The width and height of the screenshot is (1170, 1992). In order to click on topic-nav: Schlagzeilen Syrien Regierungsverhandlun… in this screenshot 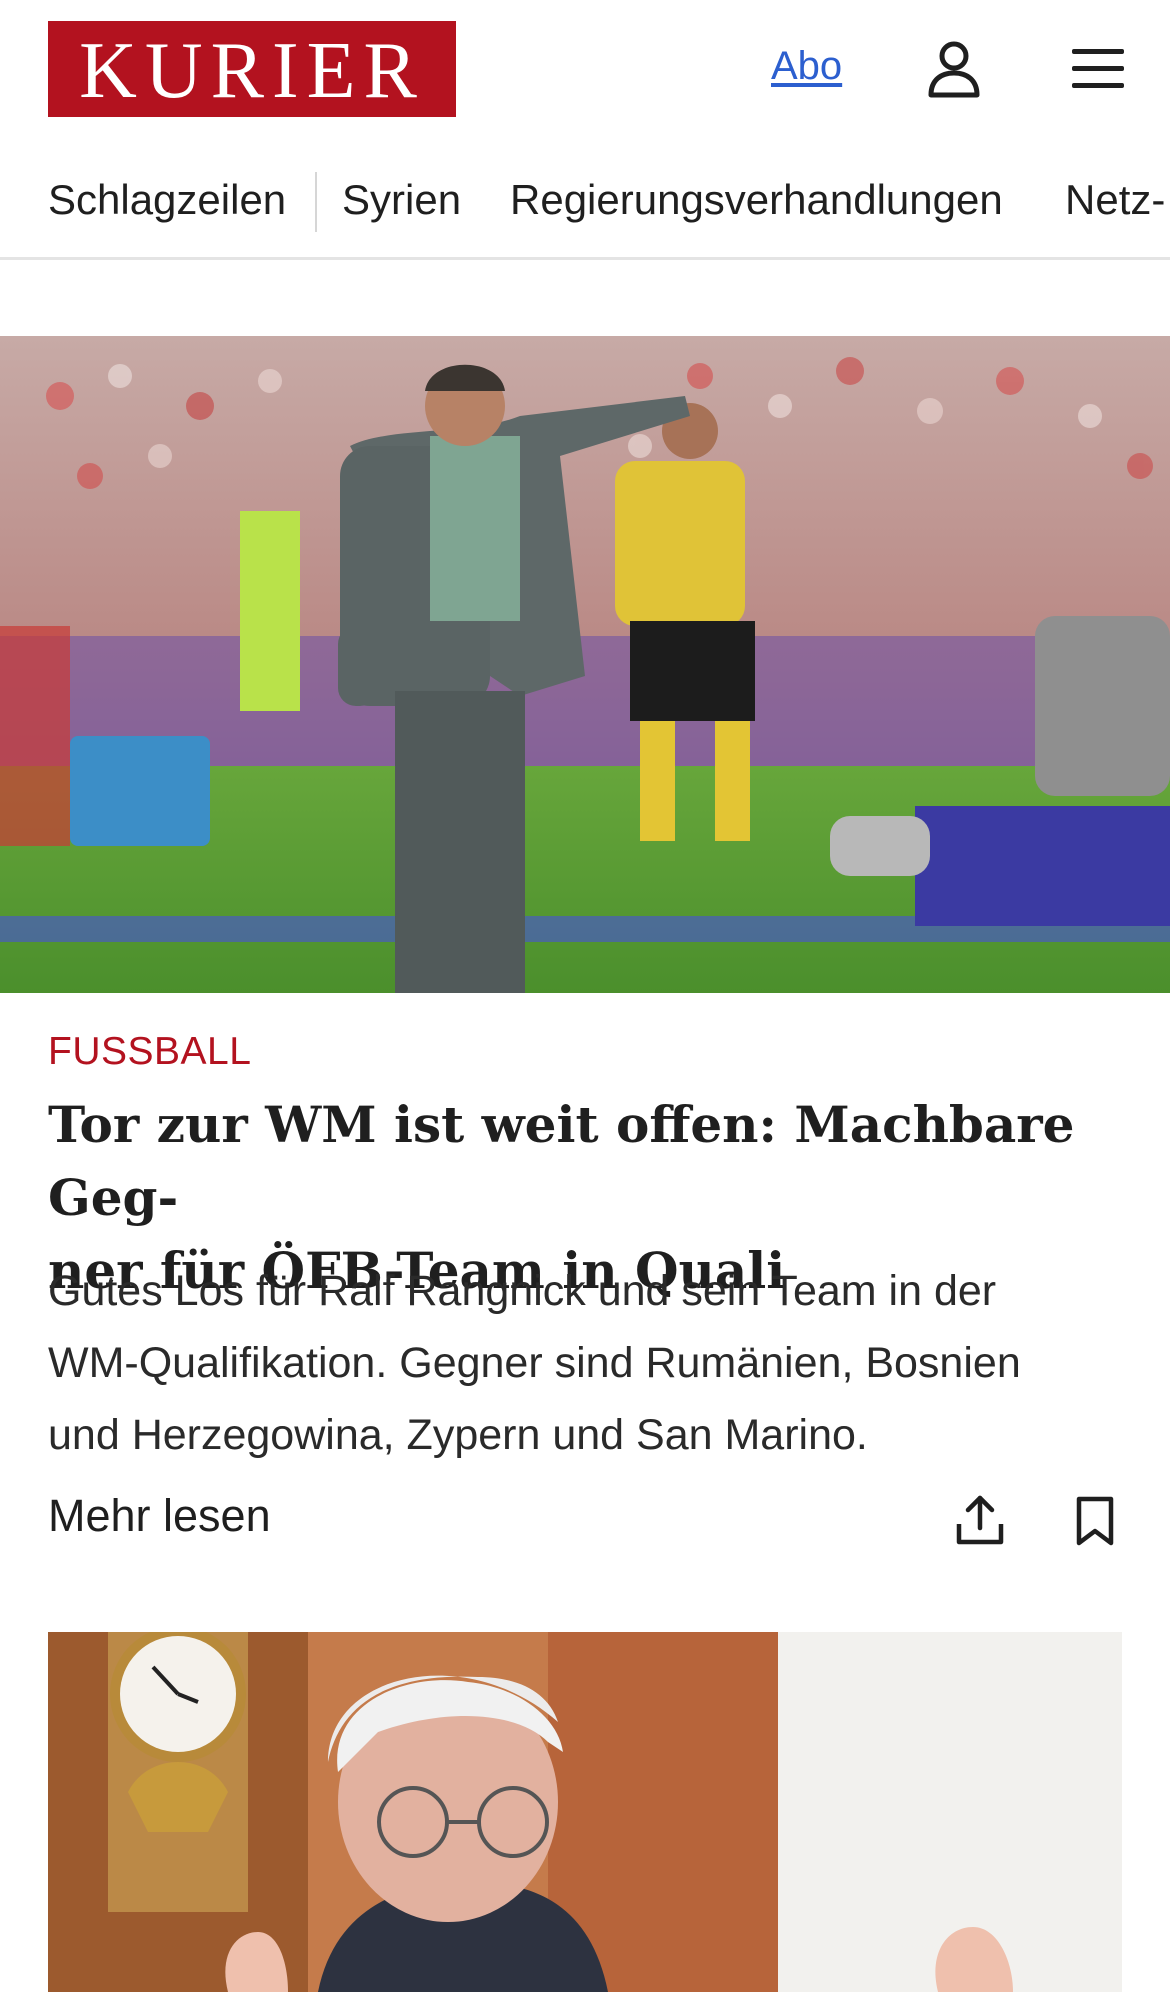, I will do `click(585, 200)`.